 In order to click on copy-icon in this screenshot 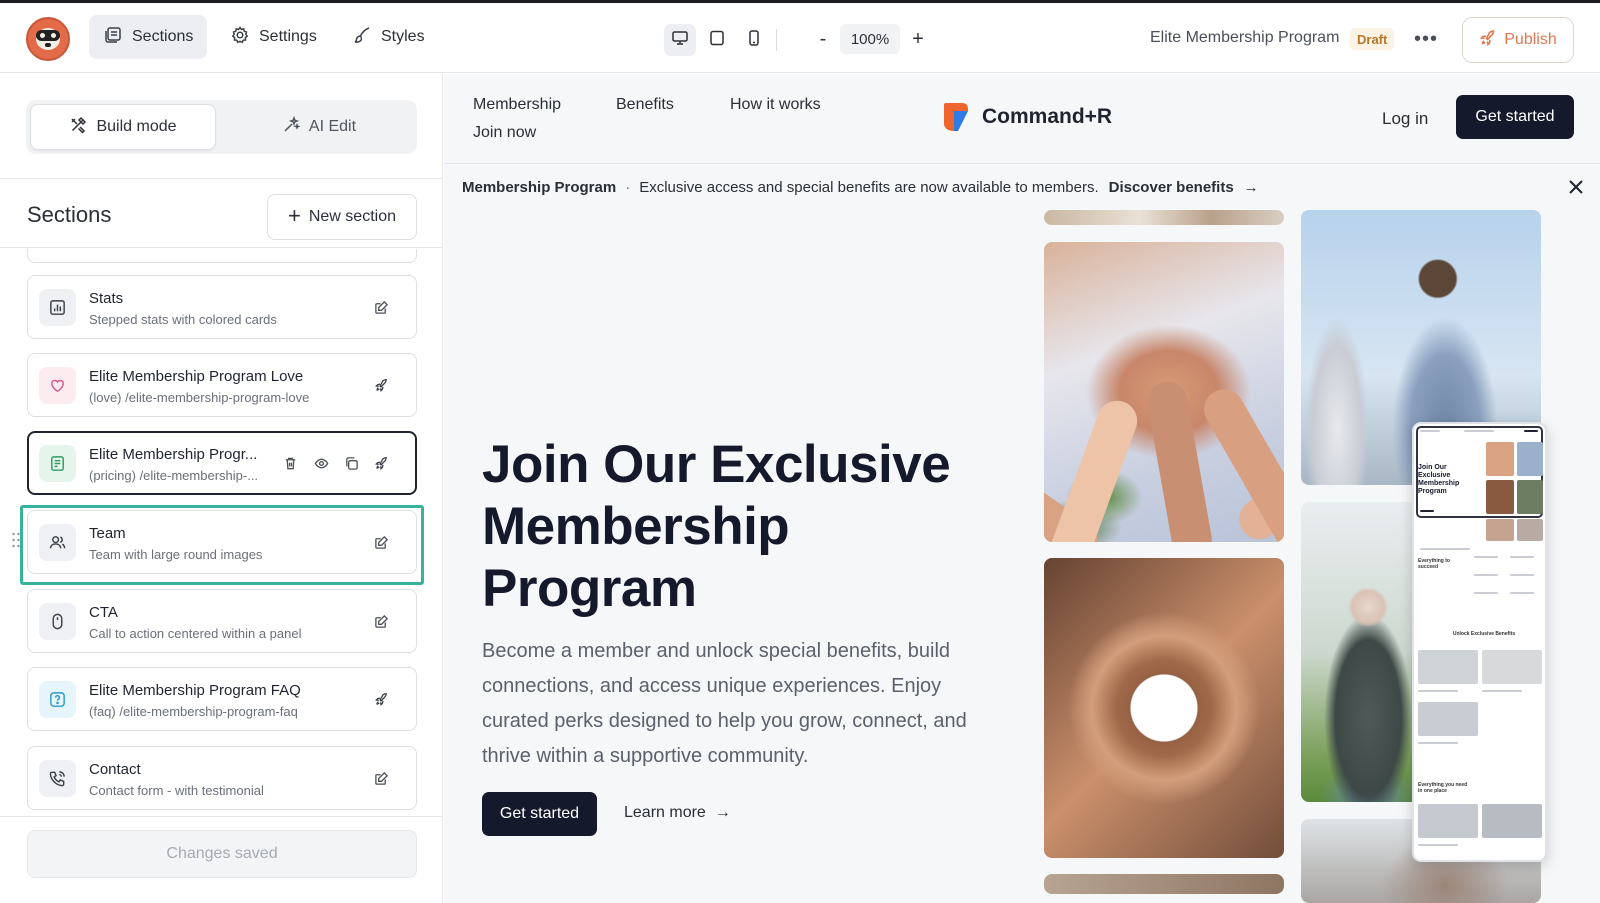, I will do `click(351, 463)`.